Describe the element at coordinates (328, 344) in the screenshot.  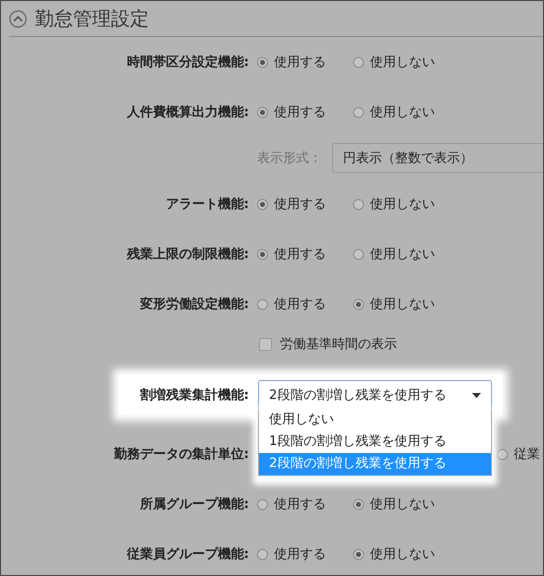
I see `checkbox-option: 労働基準時間の表示` at that location.